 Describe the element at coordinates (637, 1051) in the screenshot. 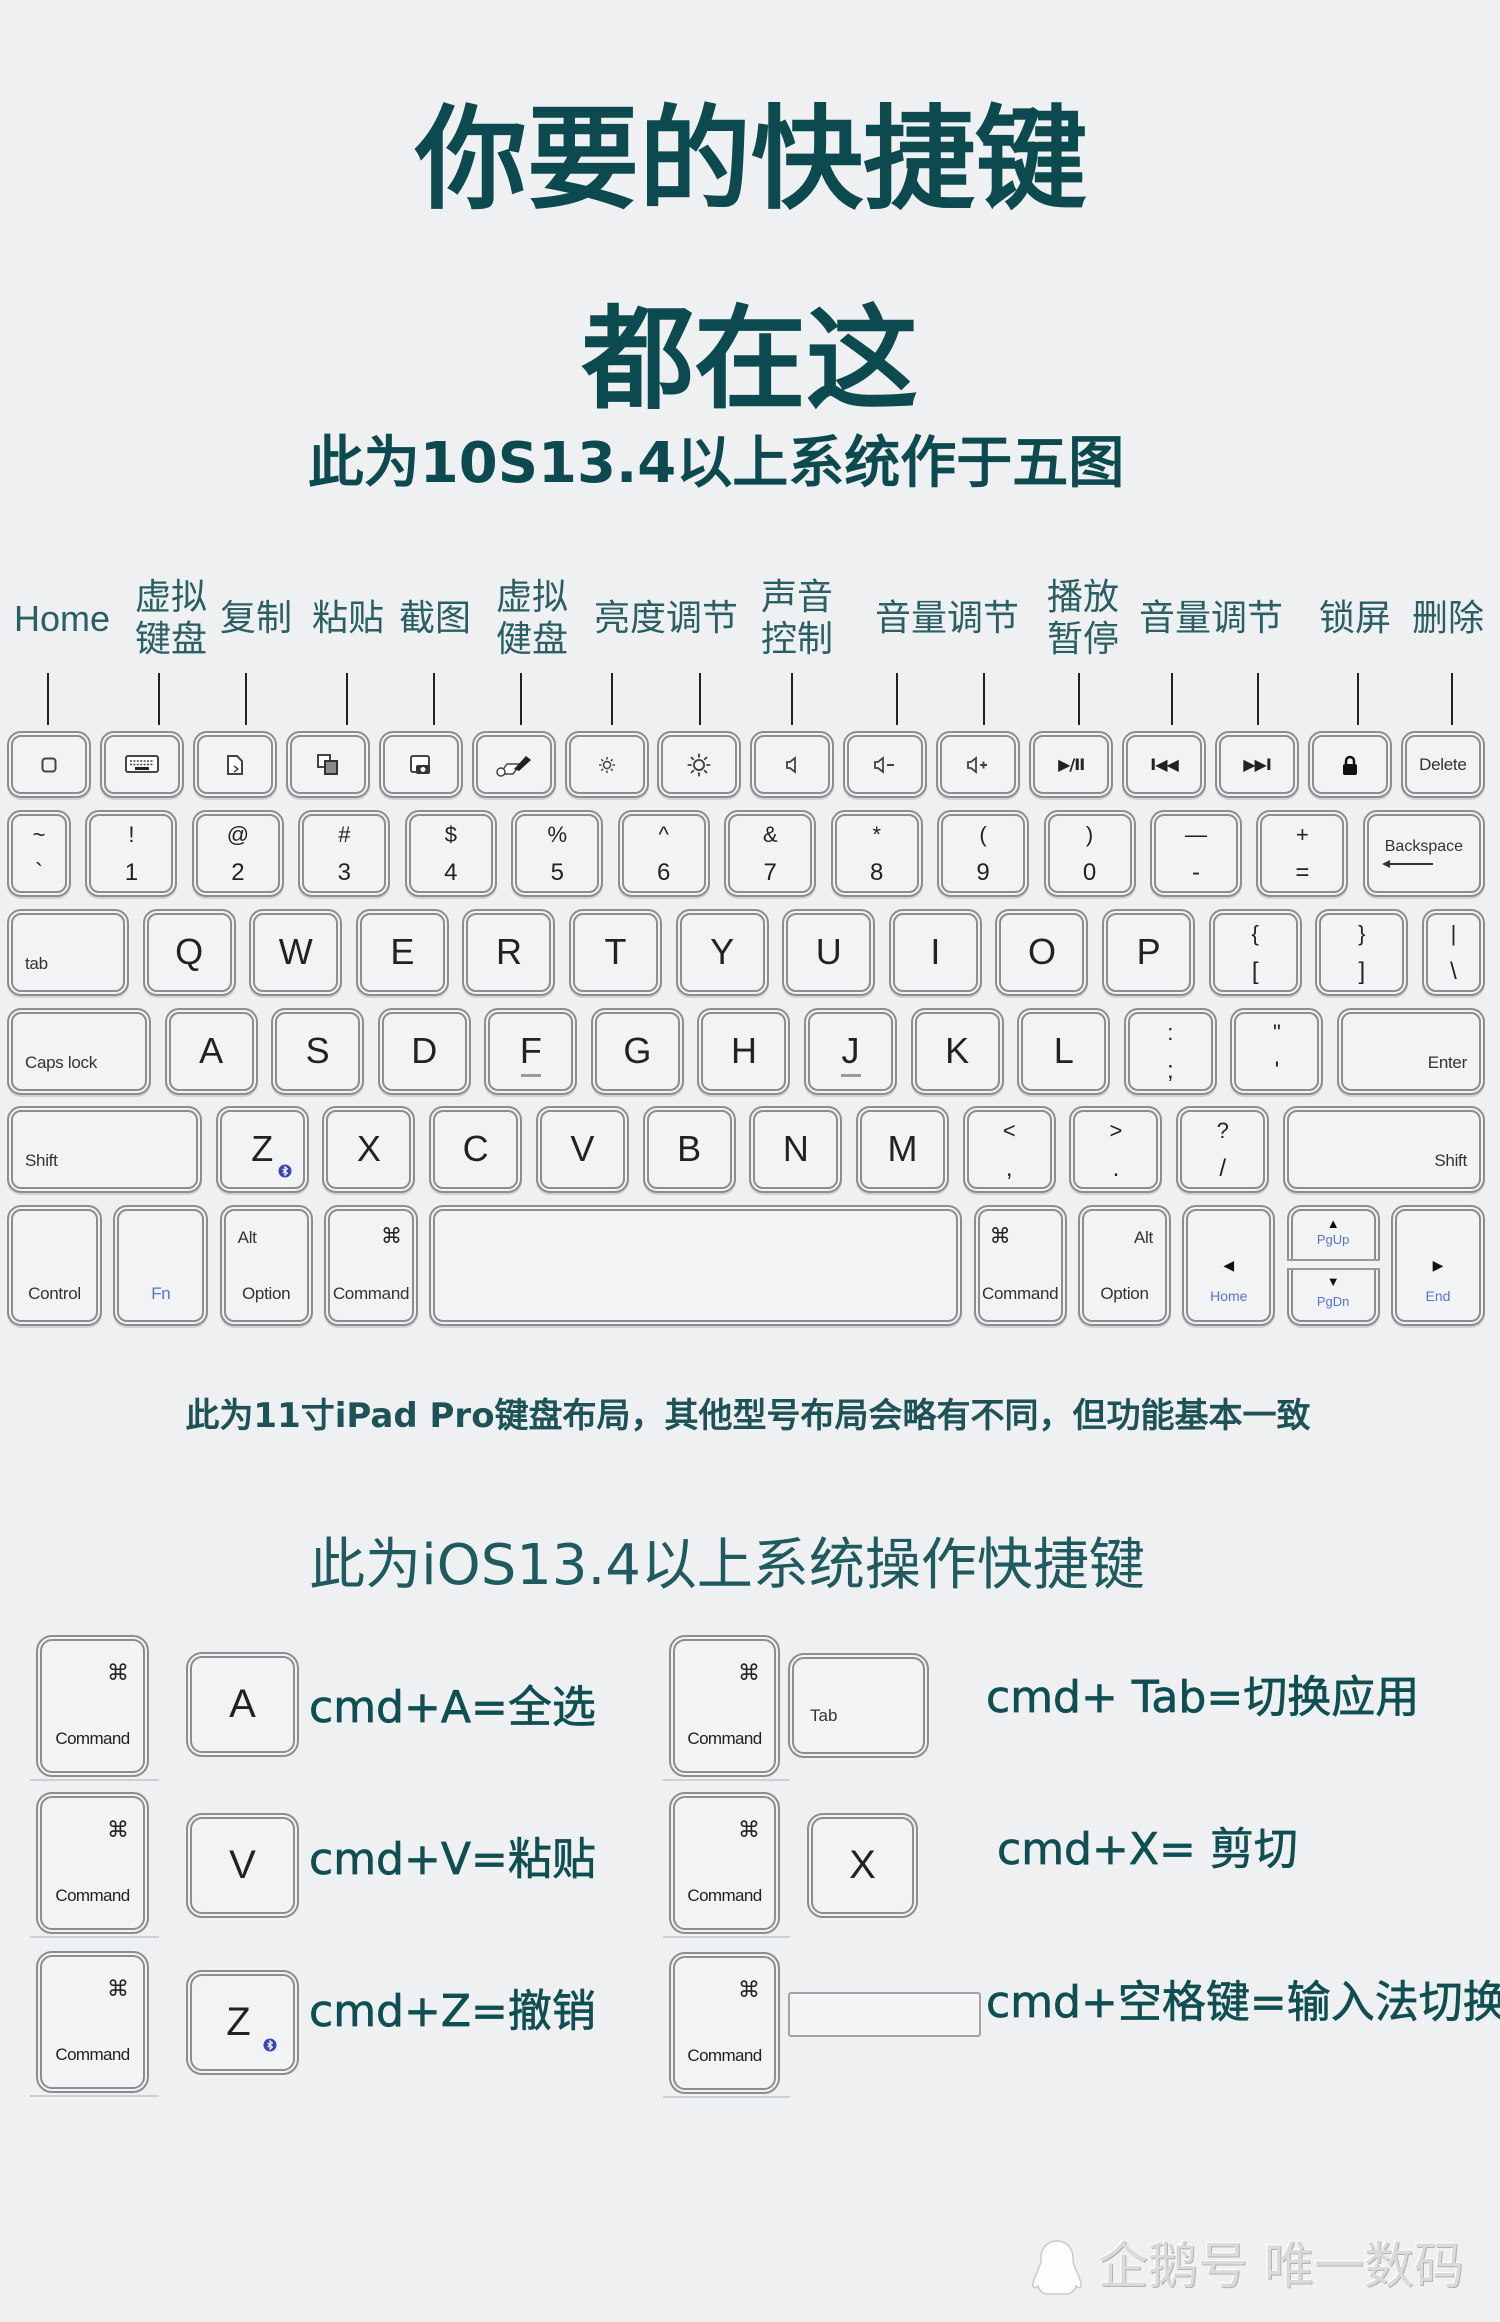

I see `key-g: G` at that location.